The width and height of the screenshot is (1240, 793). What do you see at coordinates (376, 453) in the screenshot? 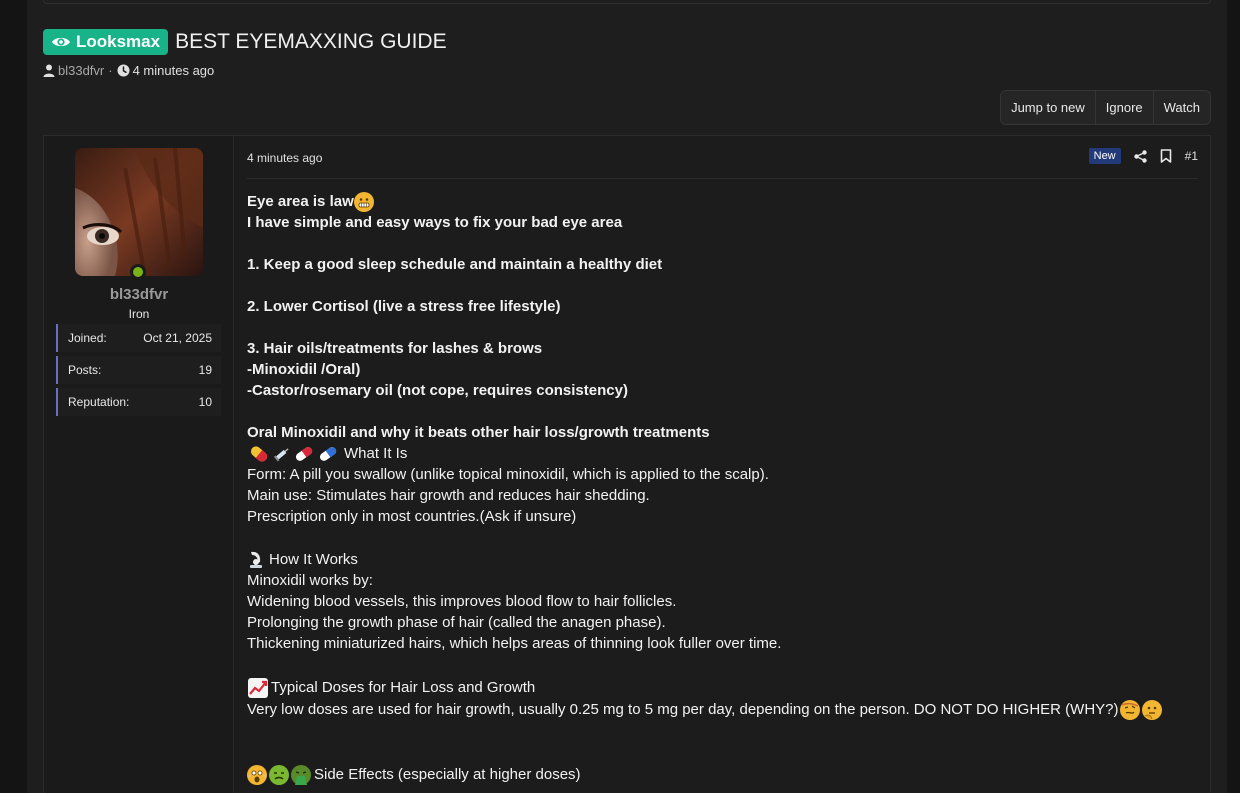
I see `post-text: What It Is` at bounding box center [376, 453].